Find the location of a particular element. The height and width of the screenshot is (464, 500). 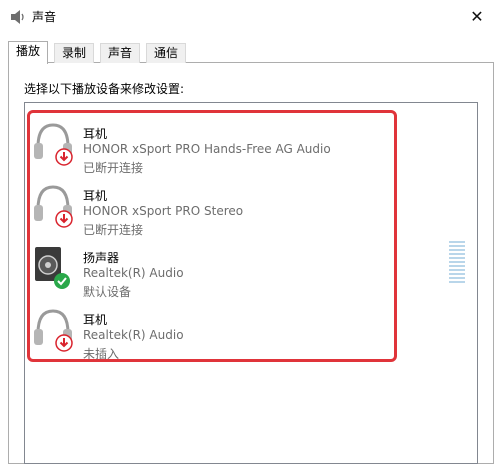

tab-communications: 通信 is located at coordinates (166, 53).